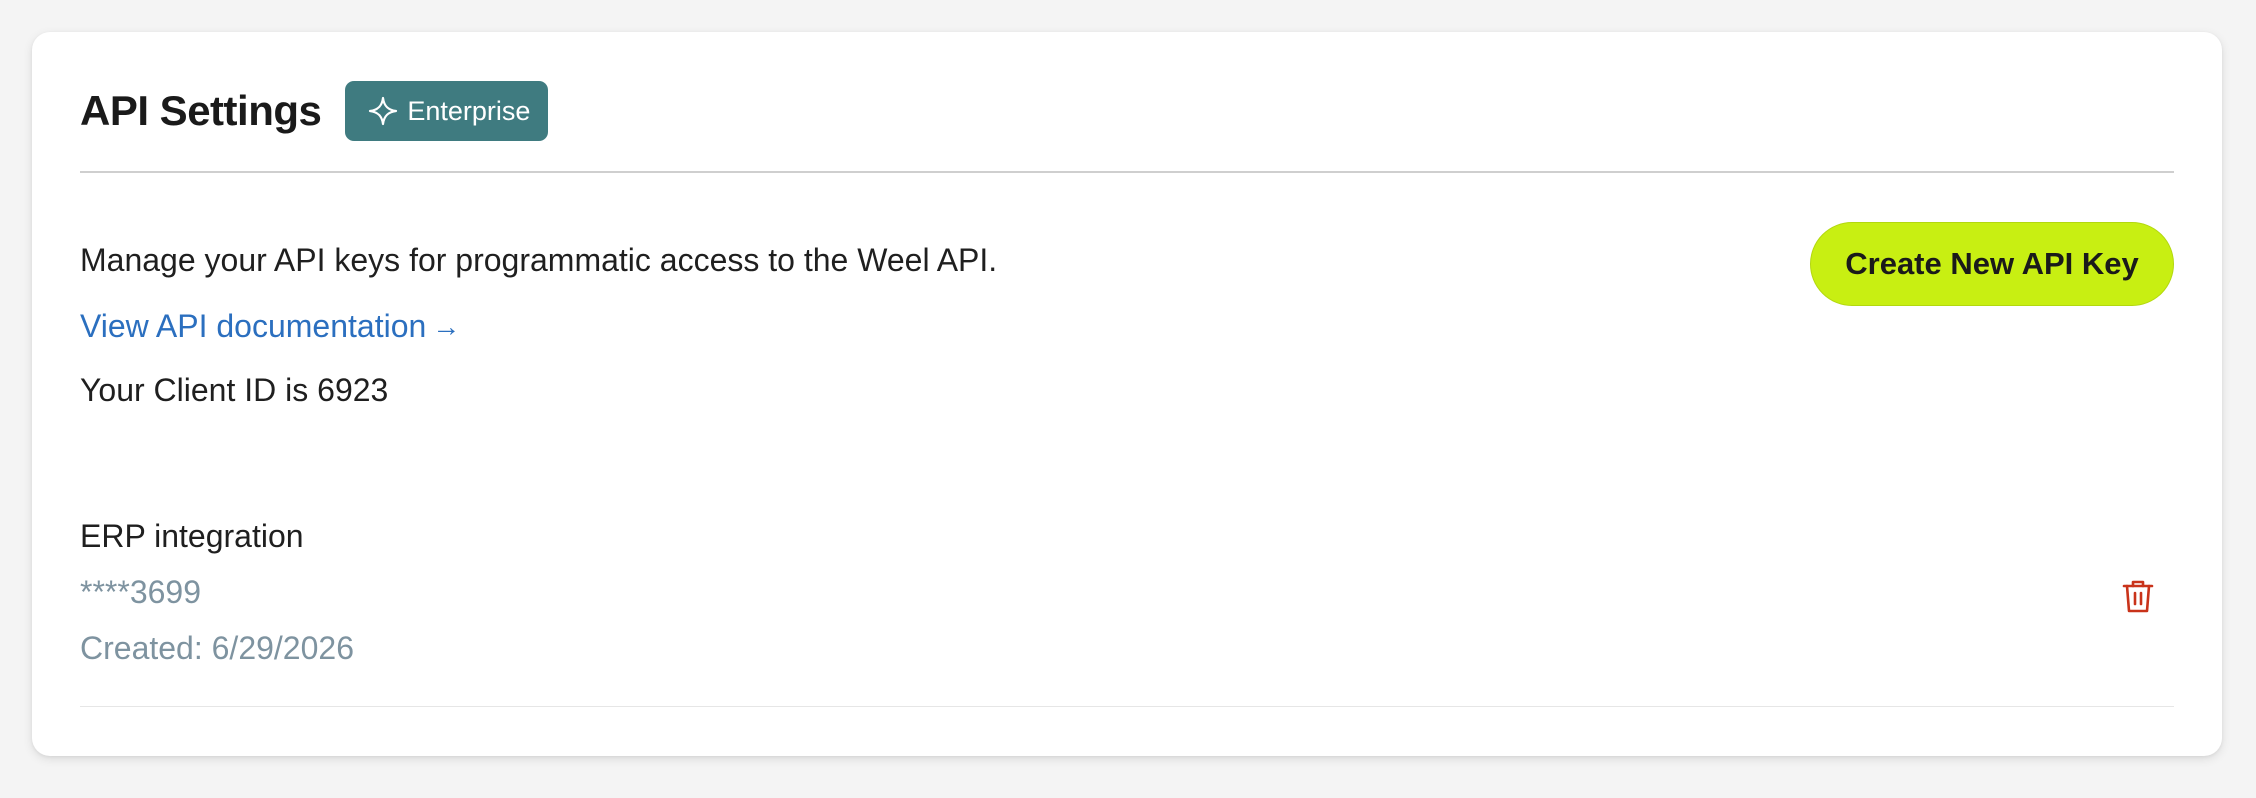  Describe the element at coordinates (1127, 706) in the screenshot. I see `list-divider` at that location.